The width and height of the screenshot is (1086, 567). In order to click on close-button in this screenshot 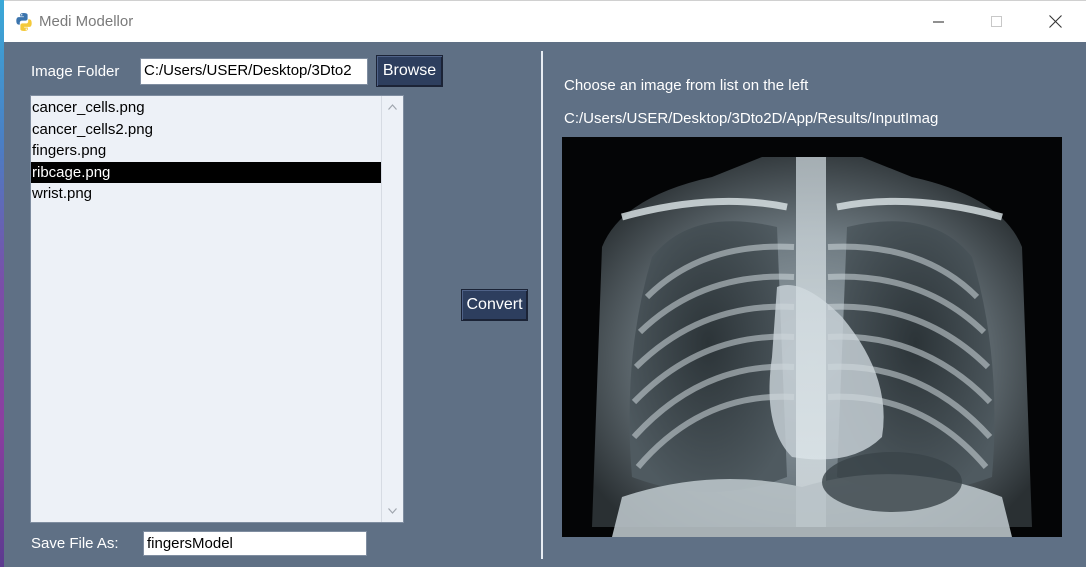, I will do `click(1055, 21)`.